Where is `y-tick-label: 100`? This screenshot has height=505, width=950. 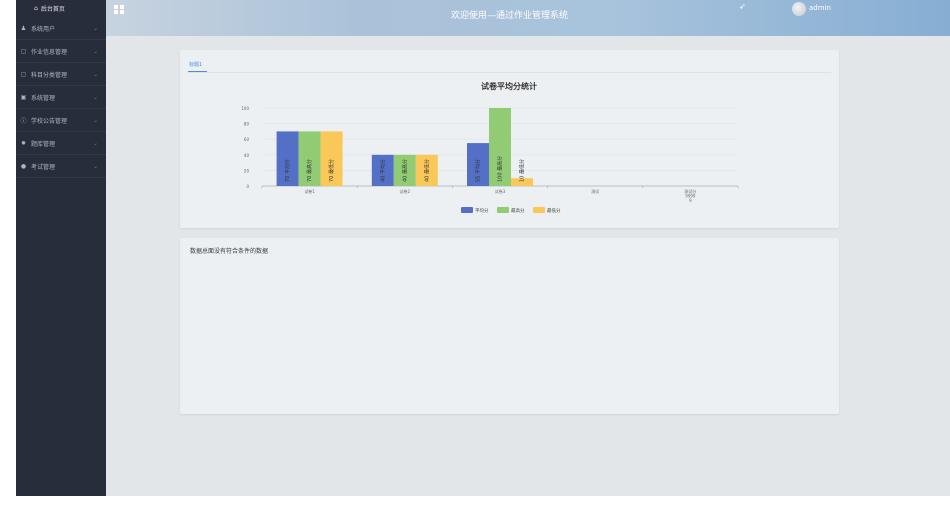 y-tick-label: 100 is located at coordinates (245, 108).